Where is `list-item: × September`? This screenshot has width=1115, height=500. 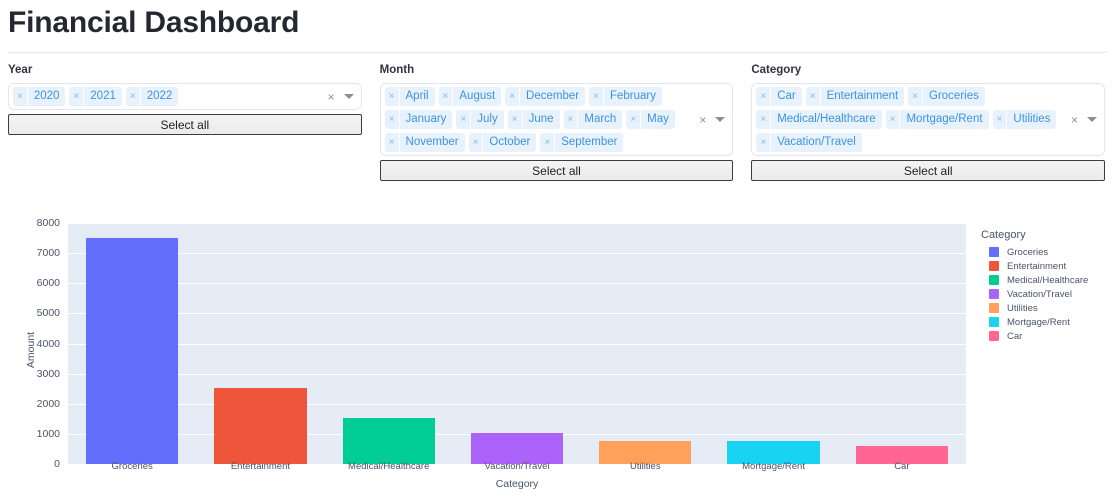 list-item: × September is located at coordinates (582, 142).